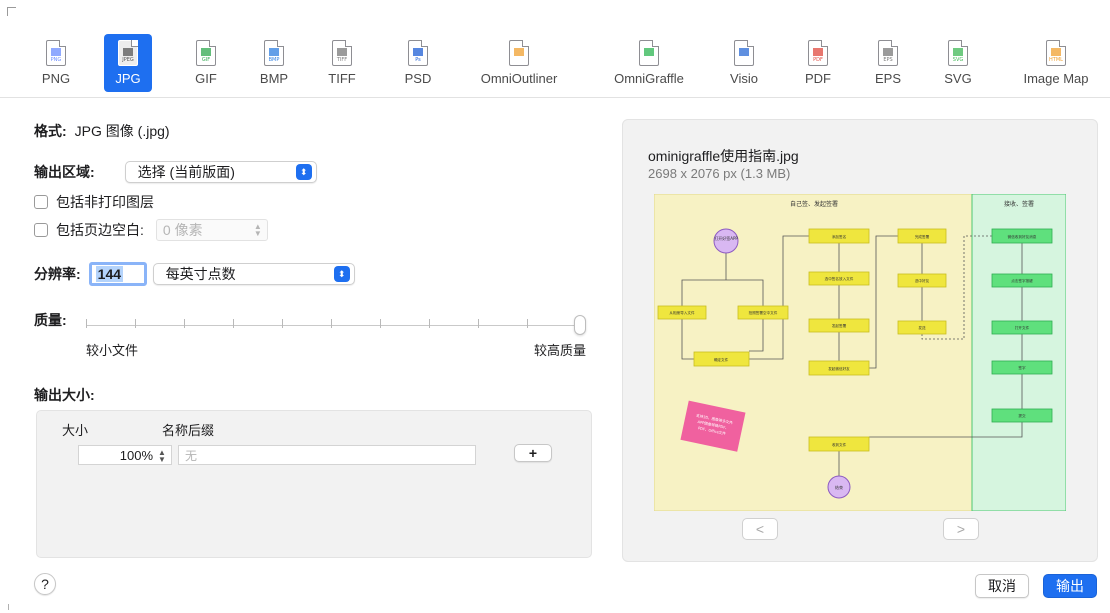 The height and width of the screenshot is (613, 1110). I want to click on gif-file-icon: GIF, so click(206, 53).